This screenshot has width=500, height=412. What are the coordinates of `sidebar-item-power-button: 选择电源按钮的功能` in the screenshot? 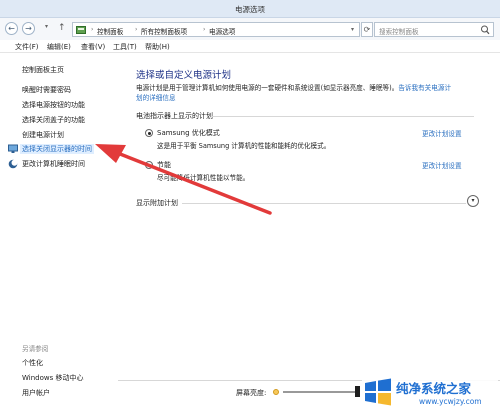 It's located at (53, 105).